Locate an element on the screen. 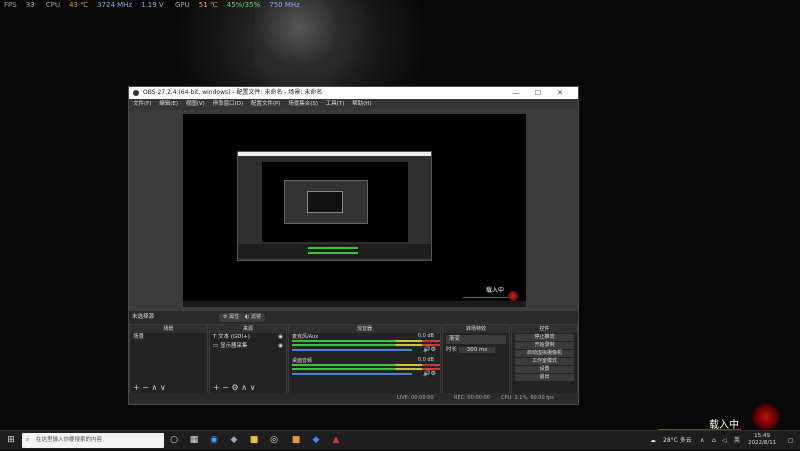 This screenshot has height=451, width=800. transition-type-select: 渐变 is located at coordinates (476, 339).